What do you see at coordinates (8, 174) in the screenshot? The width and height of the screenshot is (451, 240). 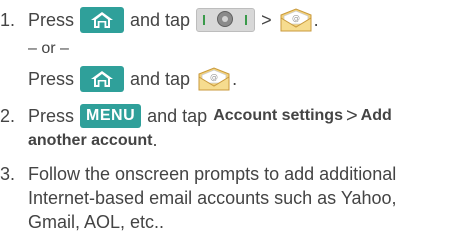 I see `step-number: 3.` at bounding box center [8, 174].